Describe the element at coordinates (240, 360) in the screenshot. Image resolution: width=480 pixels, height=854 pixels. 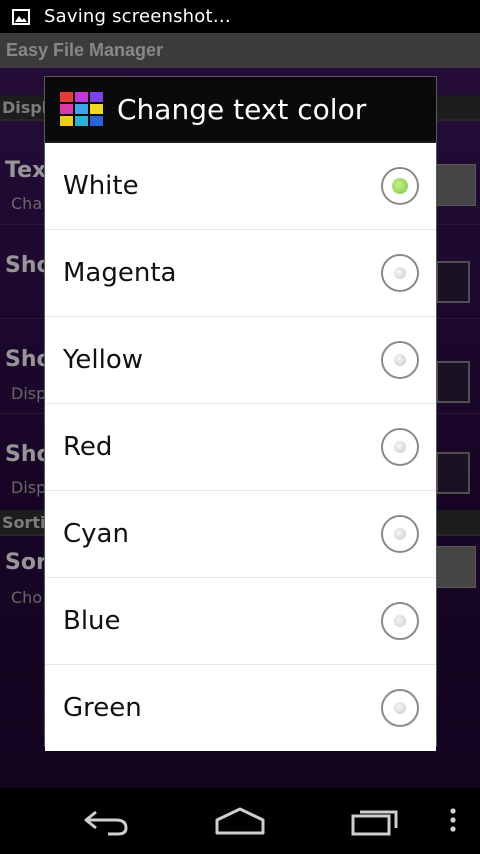
I see `option-yellow: Yellow` at that location.